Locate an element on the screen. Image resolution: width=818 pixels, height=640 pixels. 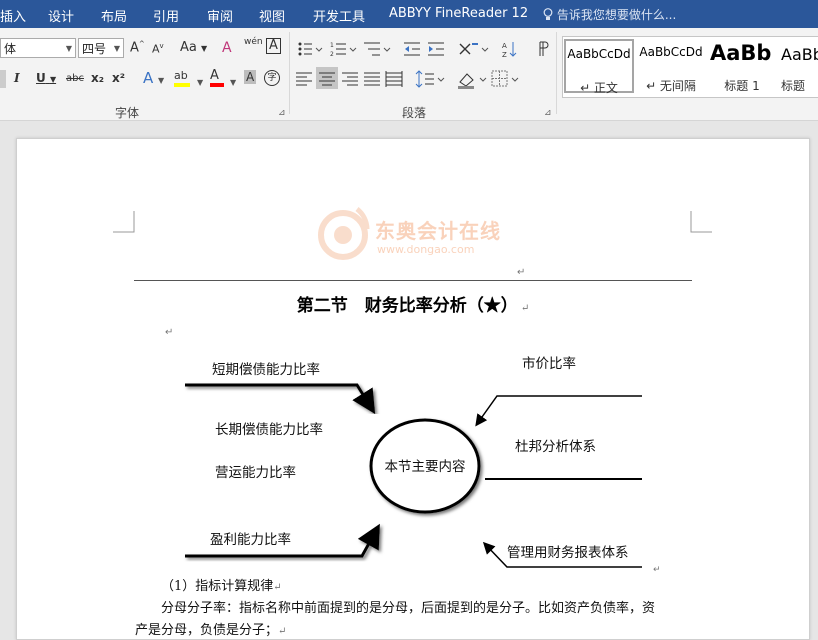
shading-button is located at coordinates (472, 81).